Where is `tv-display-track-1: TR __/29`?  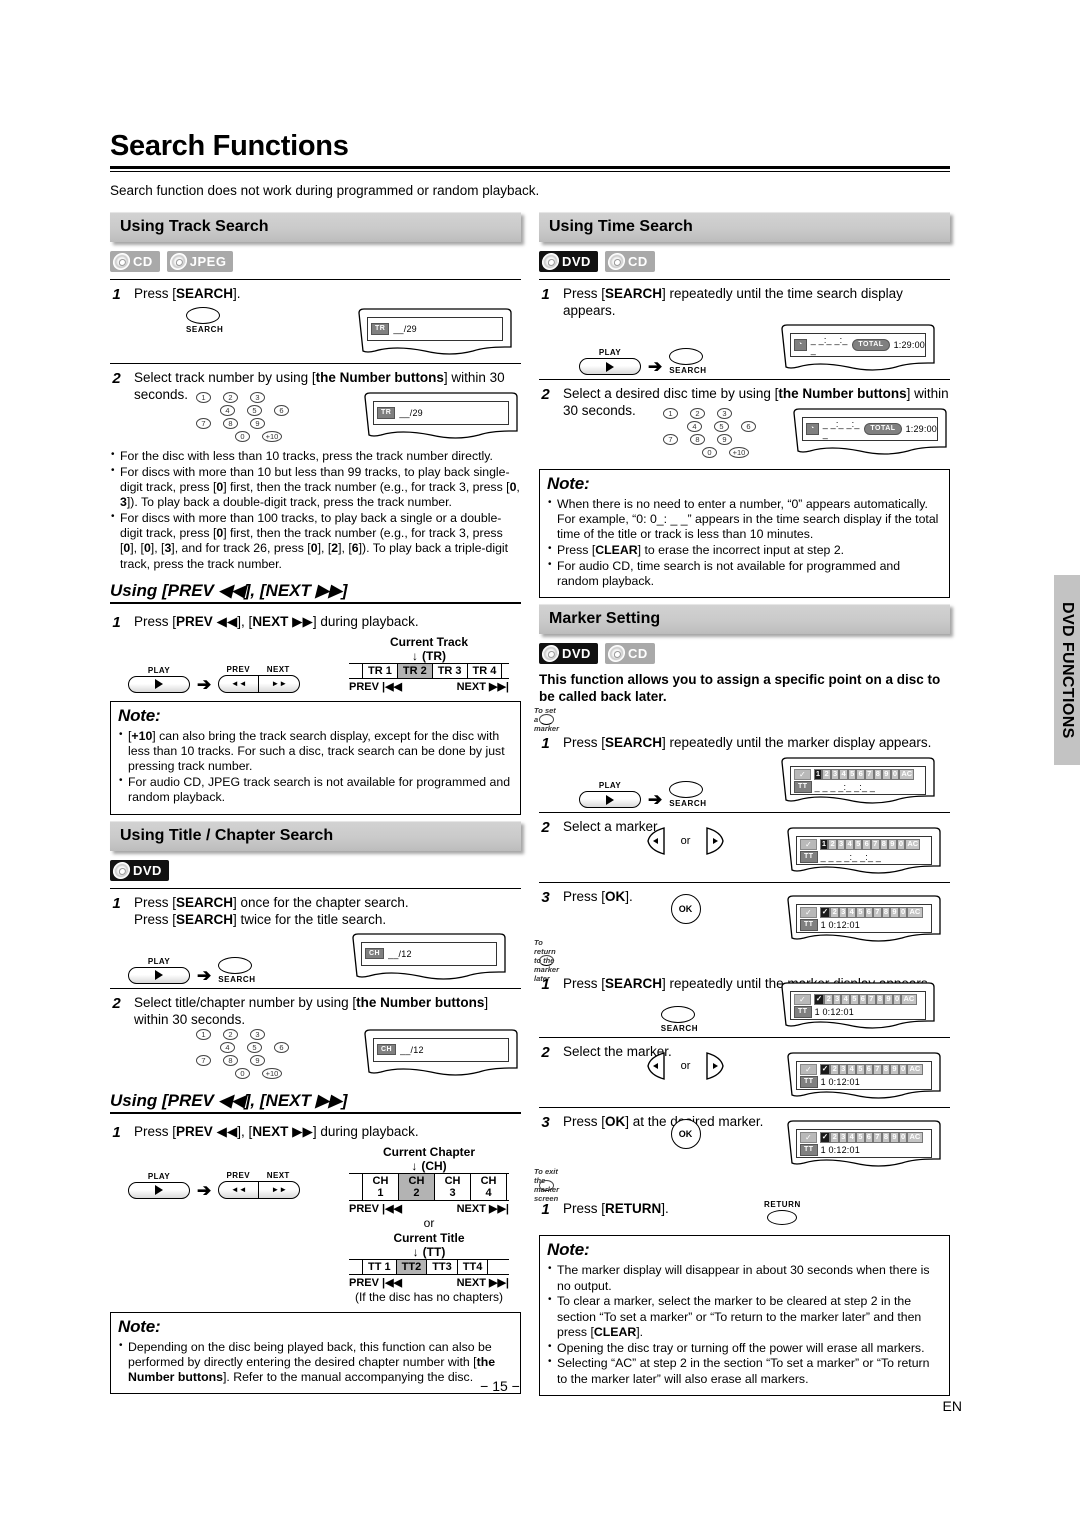 tv-display-track-1: TR __/29 is located at coordinates (435, 333).